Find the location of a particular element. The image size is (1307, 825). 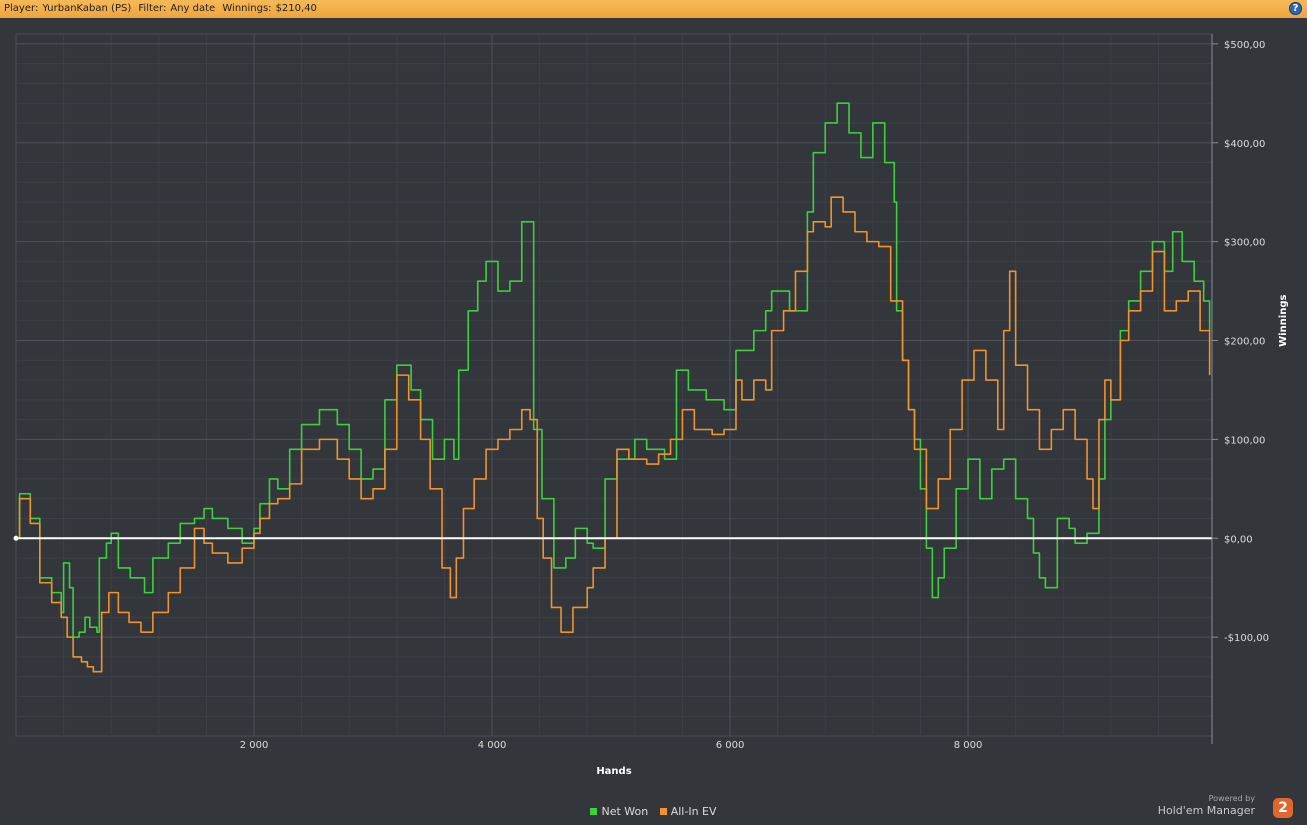

legend-item-all-in-ev: All-In EV is located at coordinates (688, 811).